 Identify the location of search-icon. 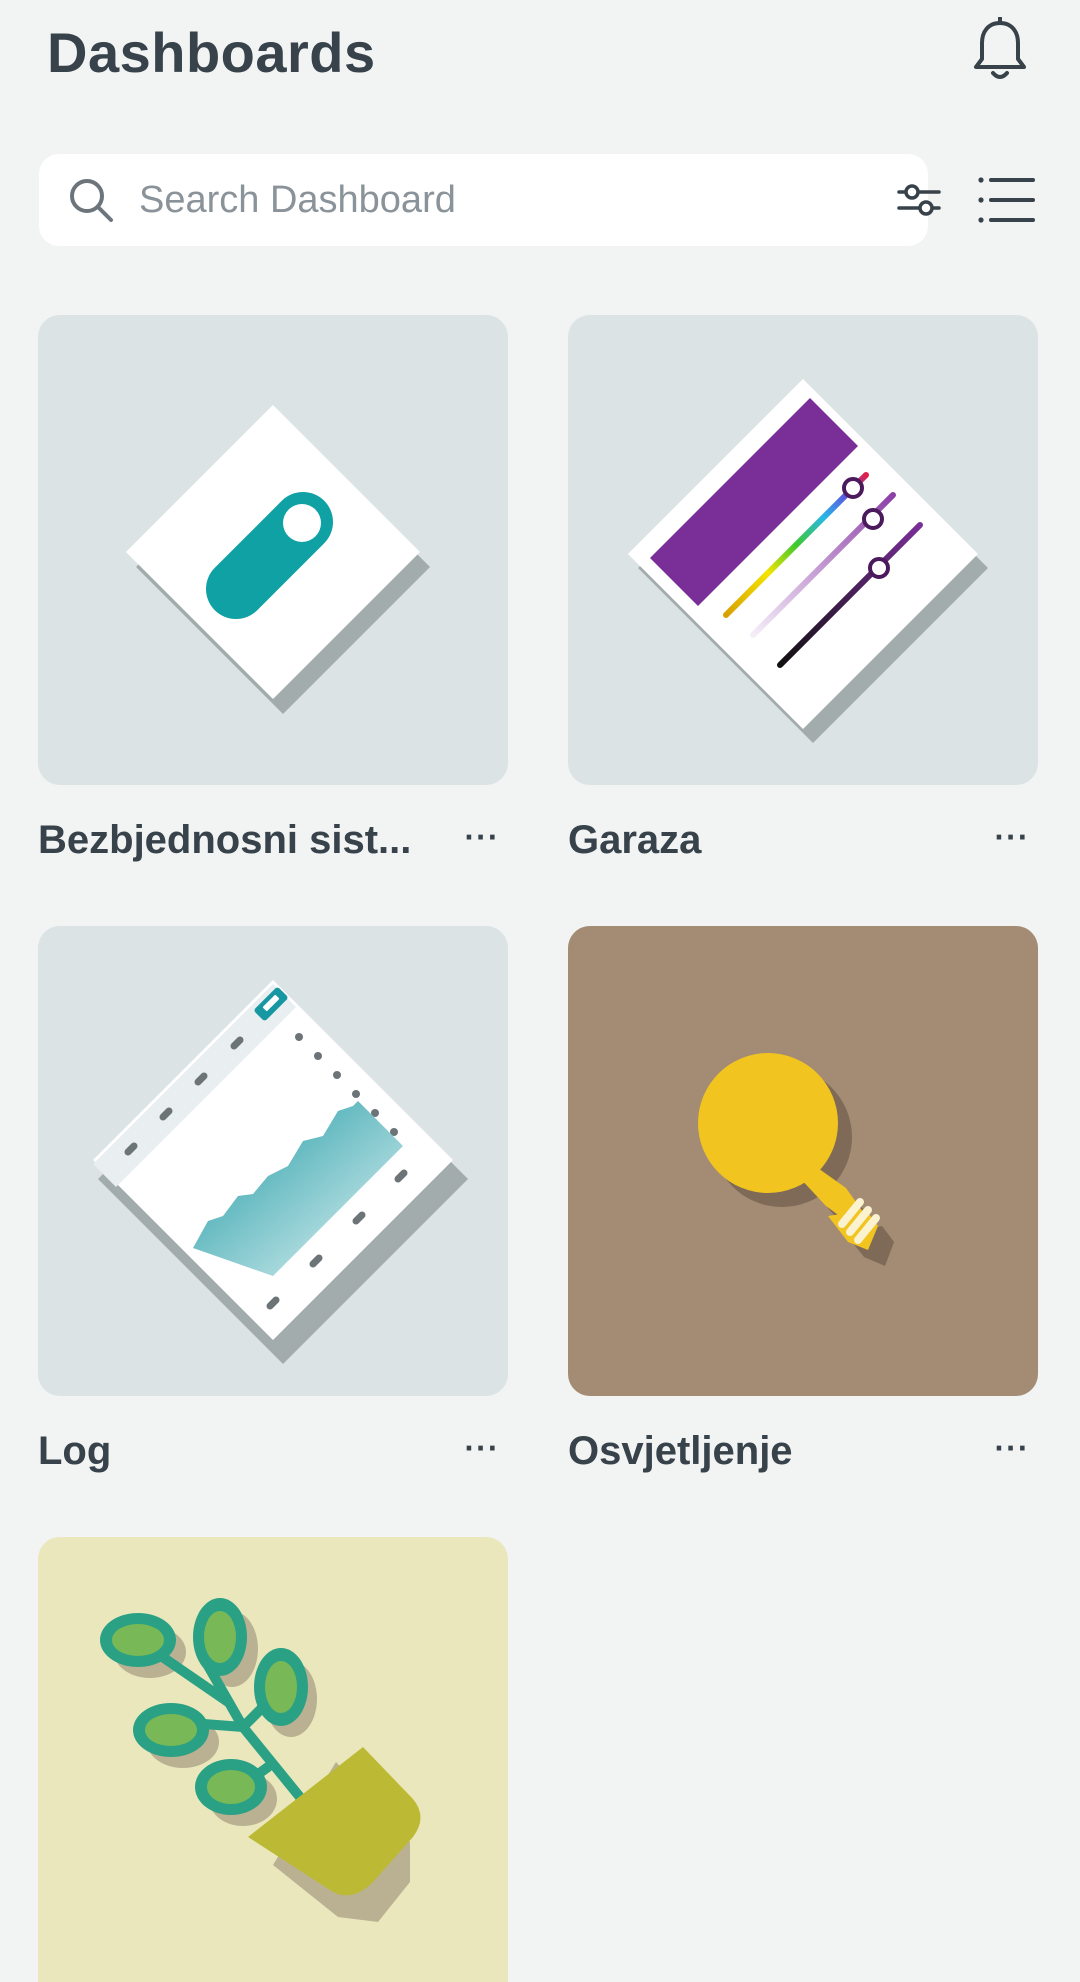
(91, 200).